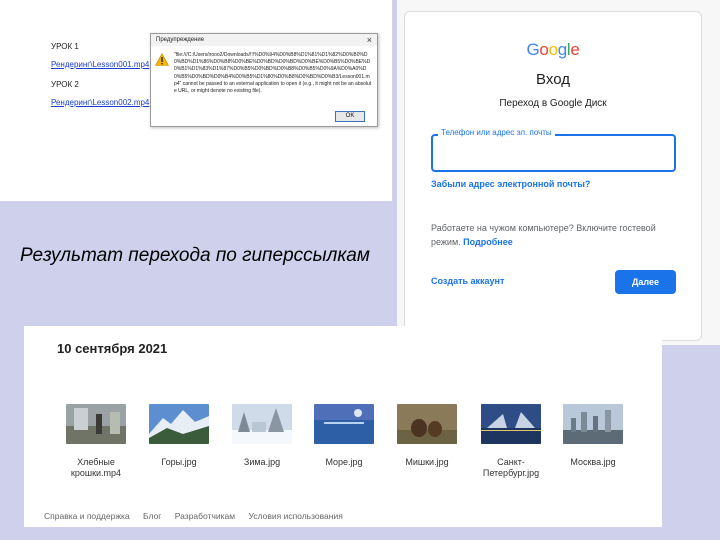 The image size is (720, 540). What do you see at coordinates (553, 79) in the screenshot?
I see `signin-title: Вход` at bounding box center [553, 79].